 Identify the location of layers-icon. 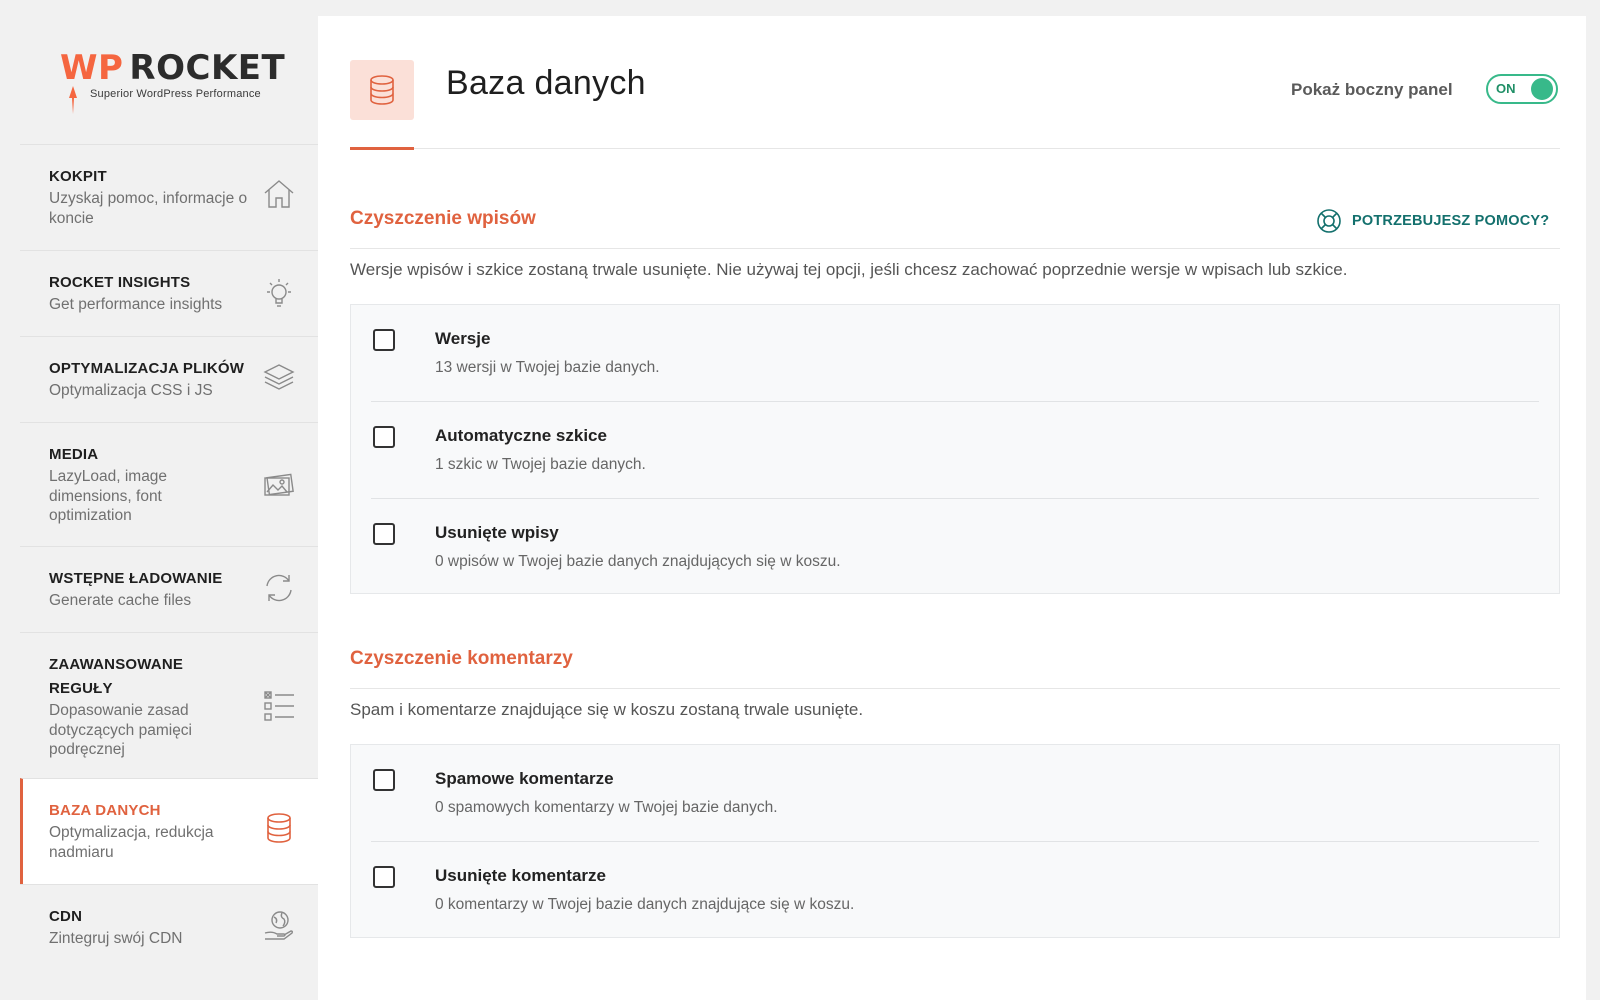
(279, 377).